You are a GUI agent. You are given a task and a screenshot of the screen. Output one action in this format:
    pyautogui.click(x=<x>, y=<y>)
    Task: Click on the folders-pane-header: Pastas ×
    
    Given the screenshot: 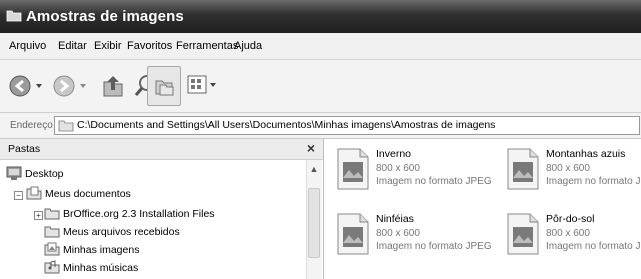 What is the action you would take?
    pyautogui.click(x=161, y=149)
    